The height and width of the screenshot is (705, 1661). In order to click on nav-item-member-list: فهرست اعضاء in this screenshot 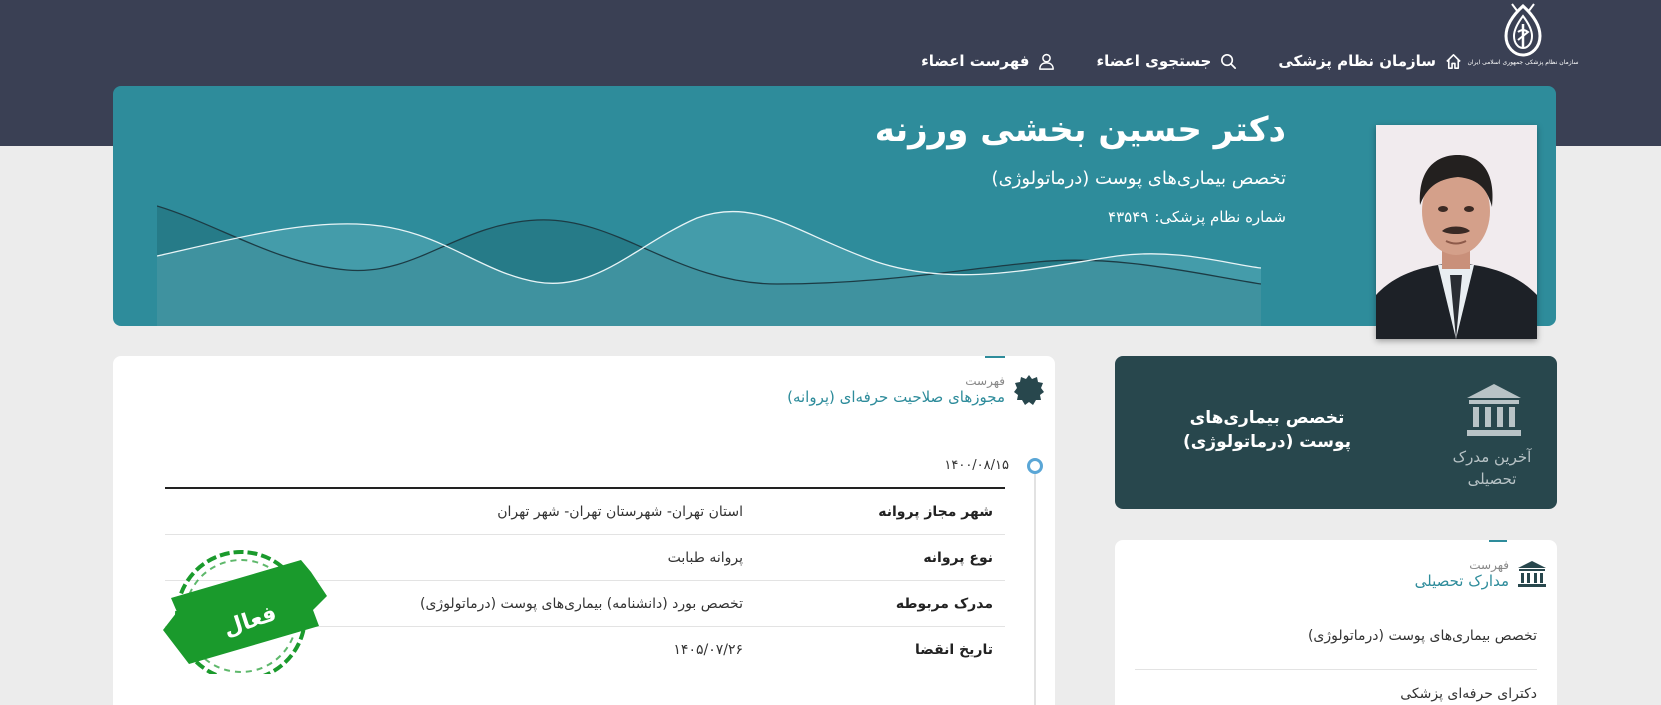, I will do `click(988, 61)`.